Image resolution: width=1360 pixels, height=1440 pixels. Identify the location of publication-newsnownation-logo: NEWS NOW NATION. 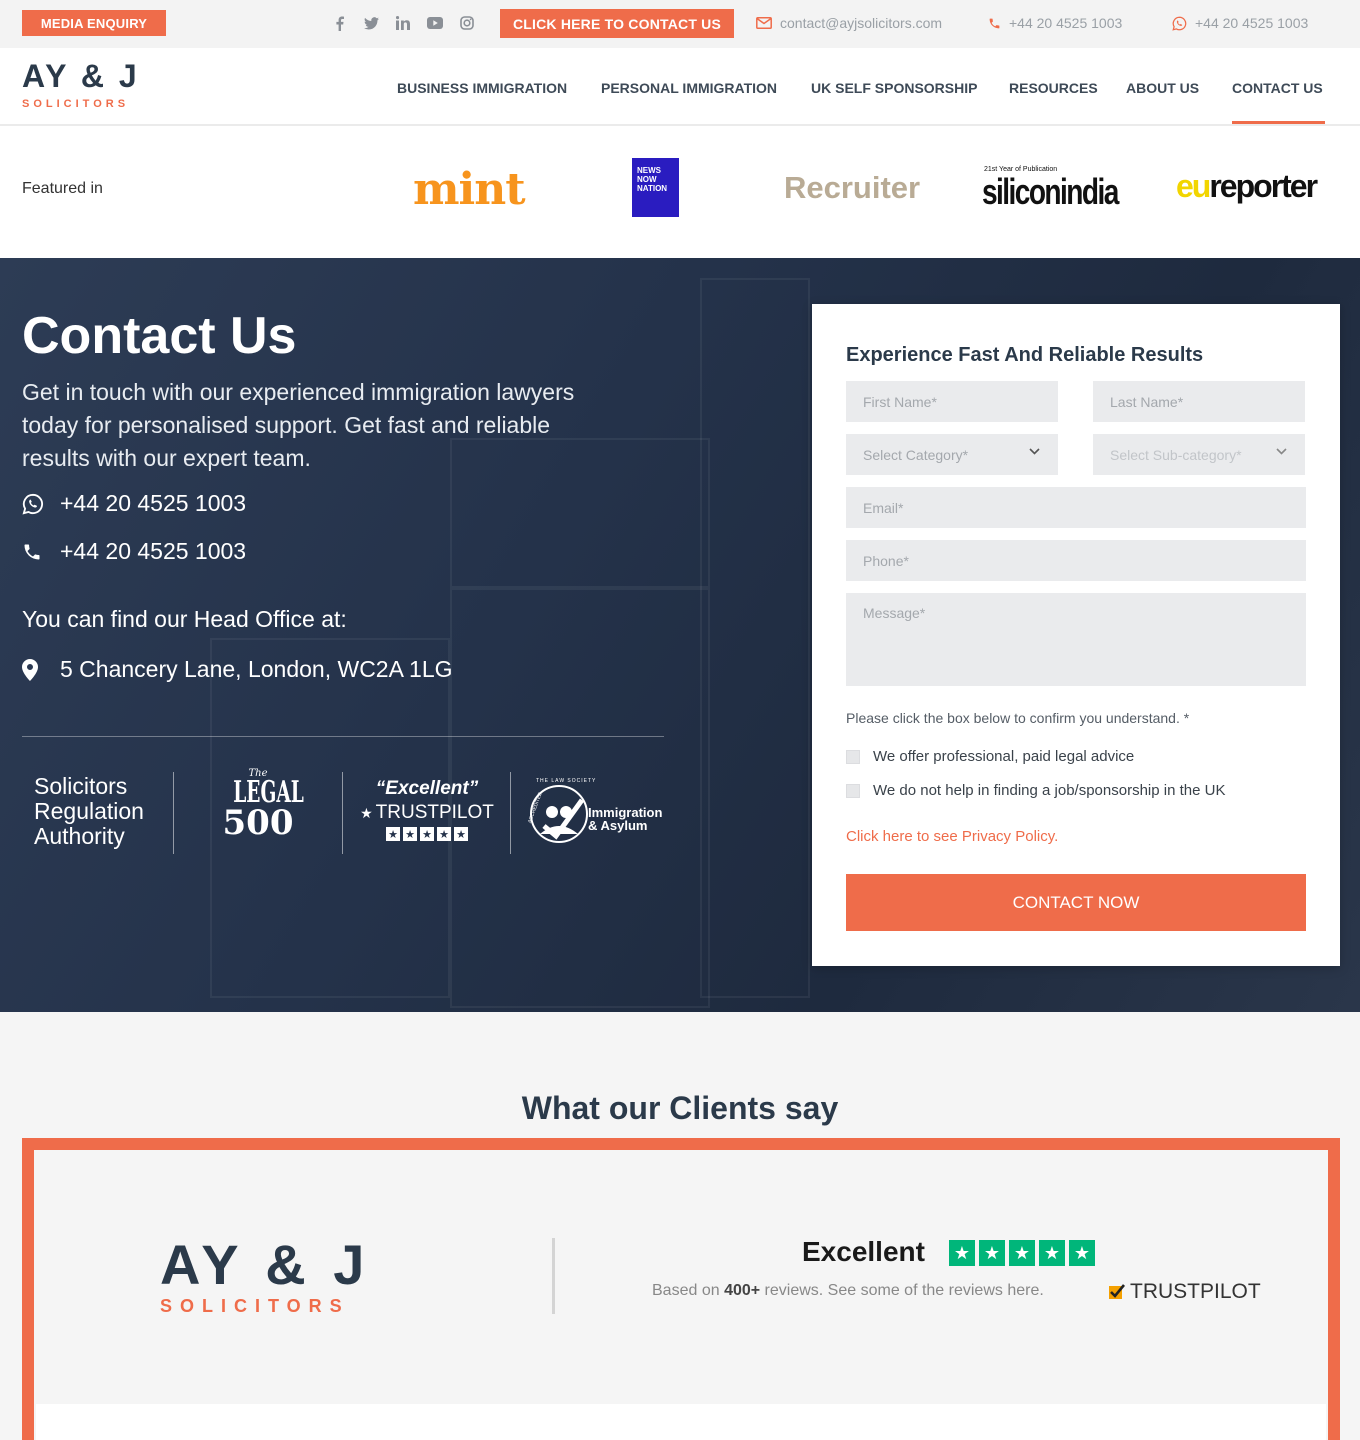
(655, 187).